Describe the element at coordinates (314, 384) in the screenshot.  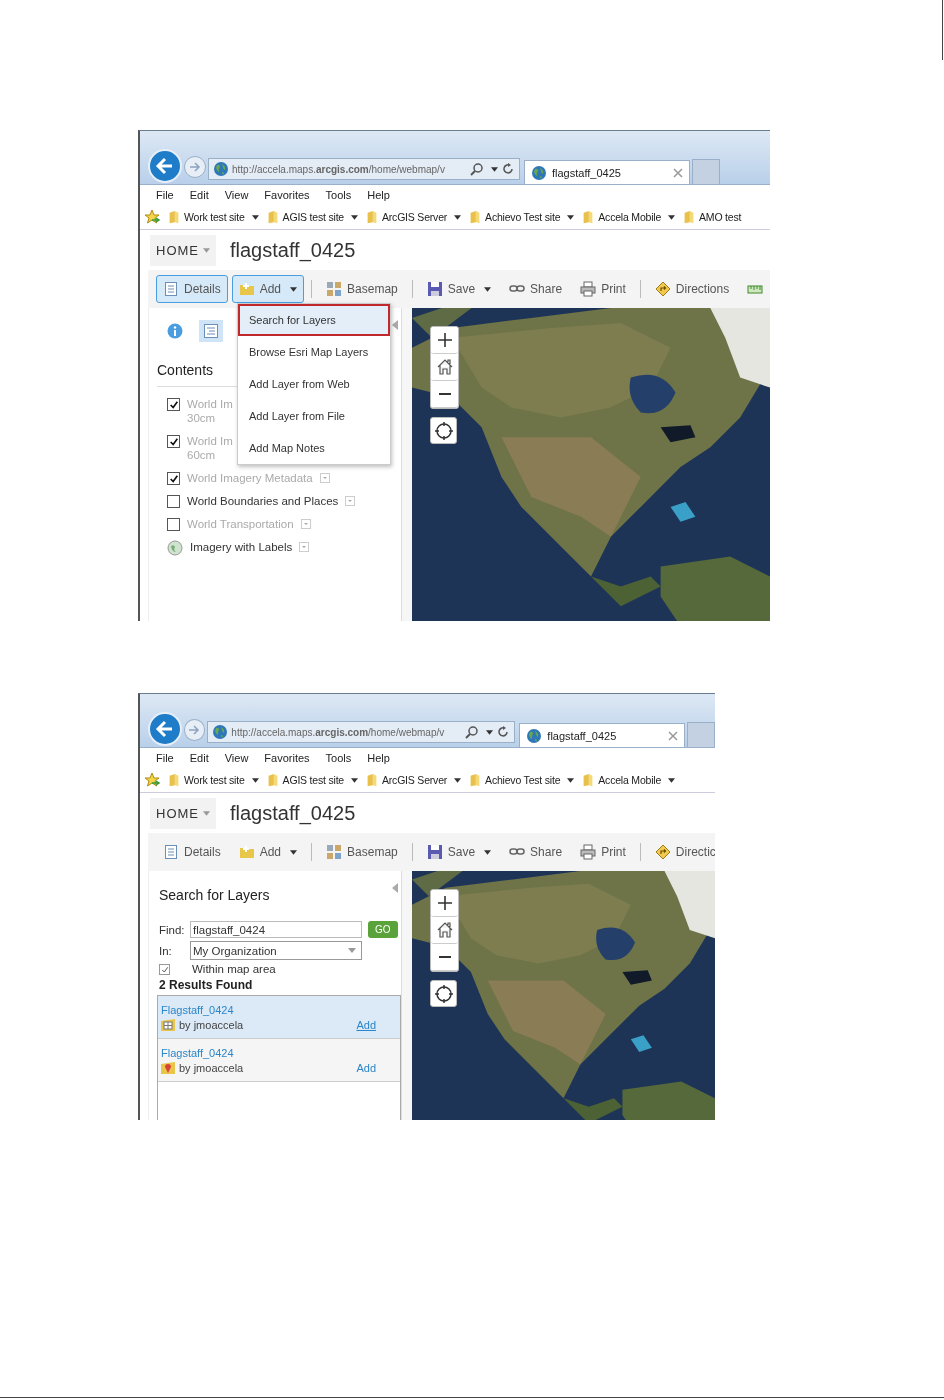
I see `menu-item: Add Layer from Web` at that location.